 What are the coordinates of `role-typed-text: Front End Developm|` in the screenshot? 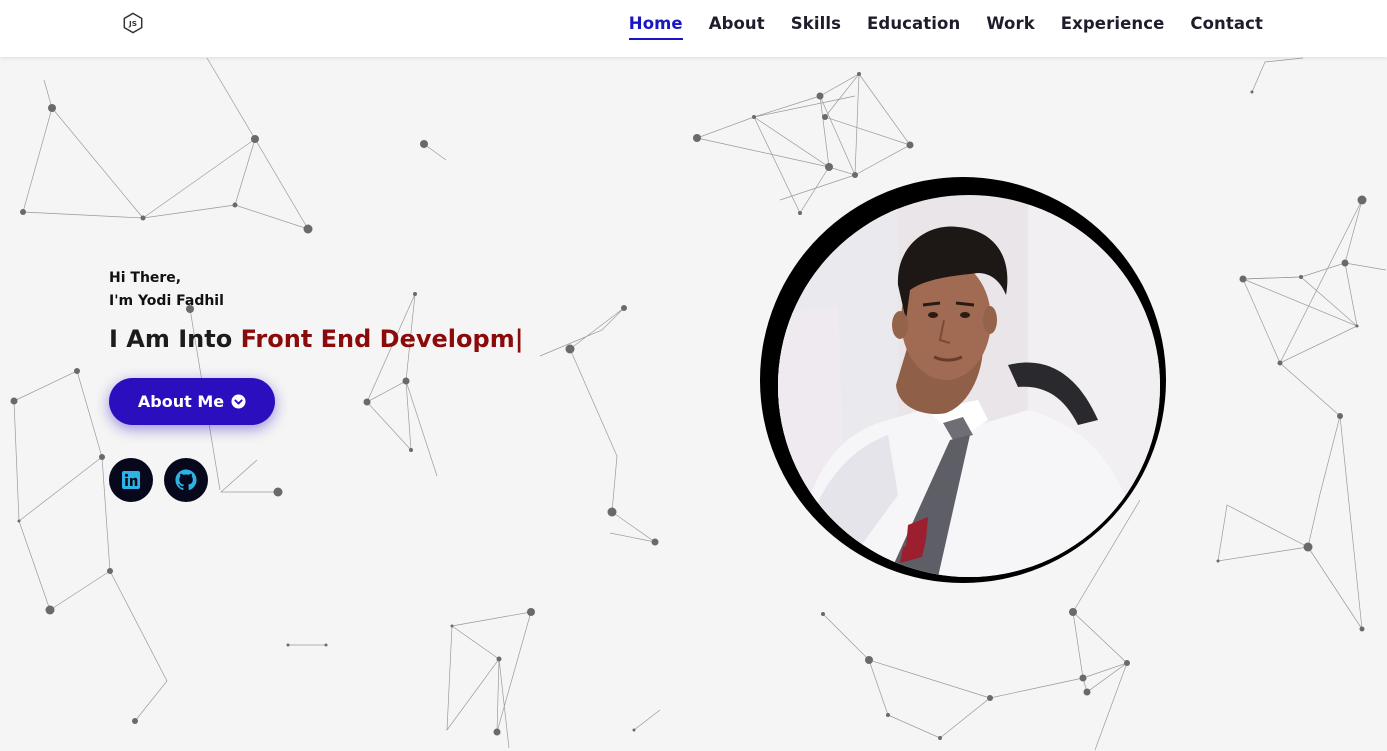 It's located at (382, 339).